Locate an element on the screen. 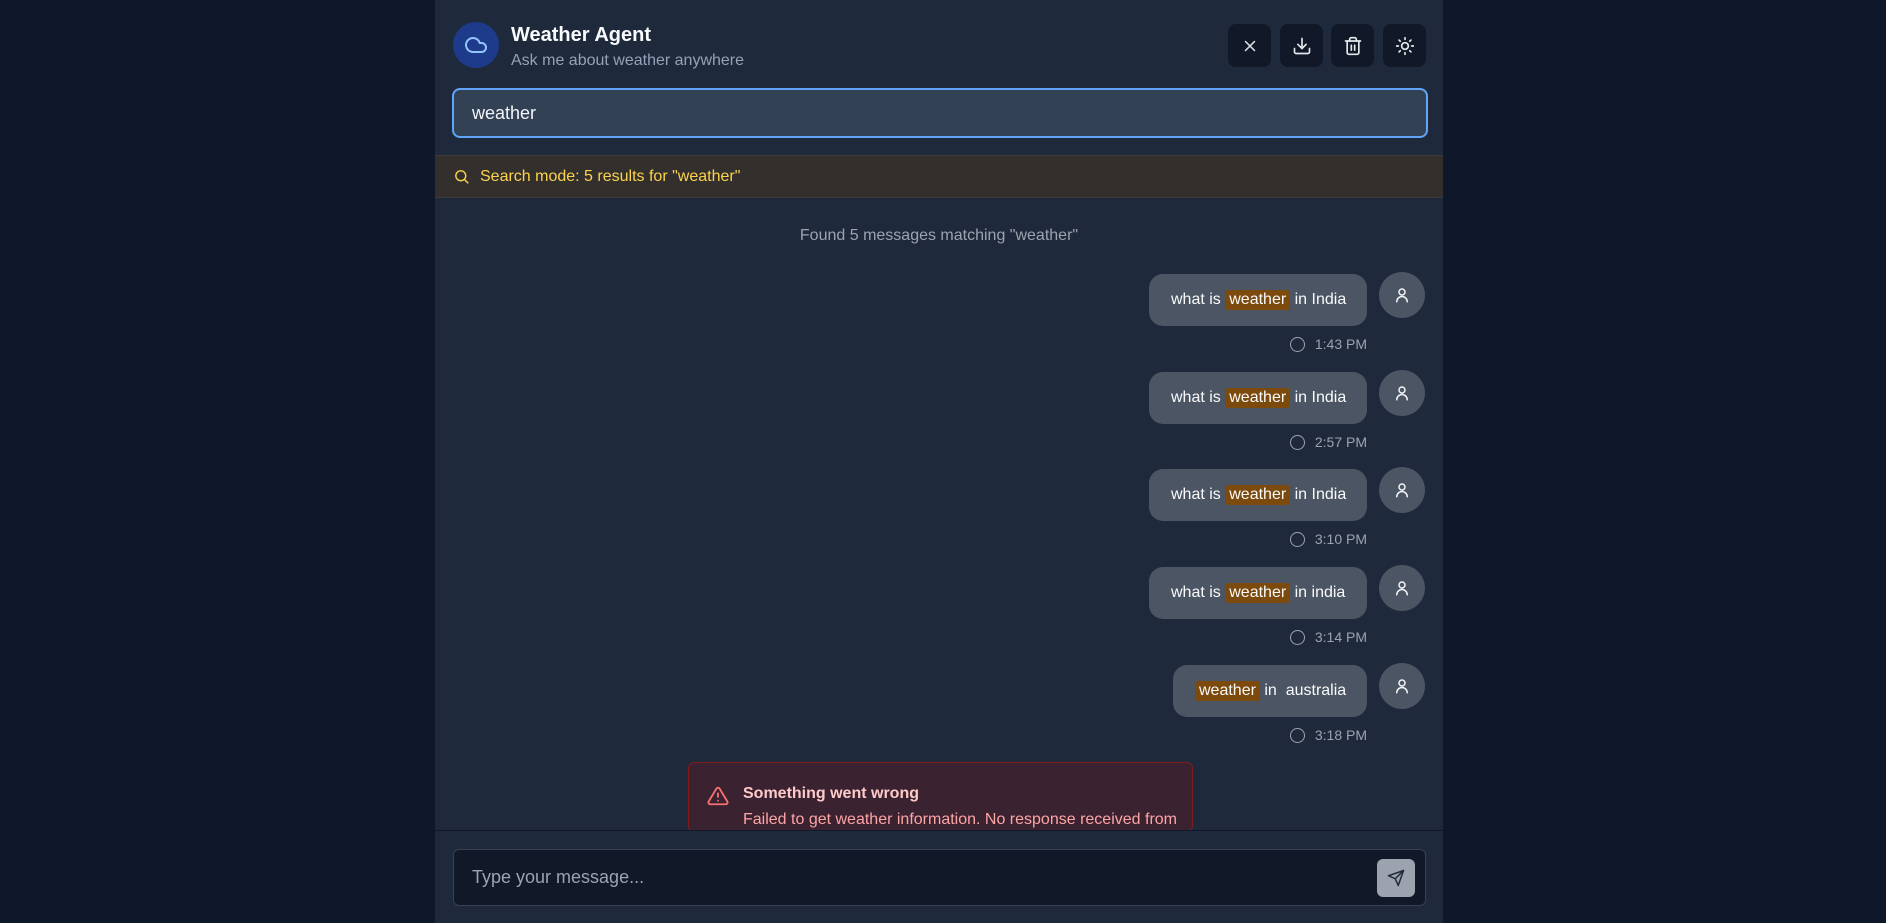 The width and height of the screenshot is (1886, 923). search-mode-text: Search mode: 5 results for "weather" is located at coordinates (610, 176).